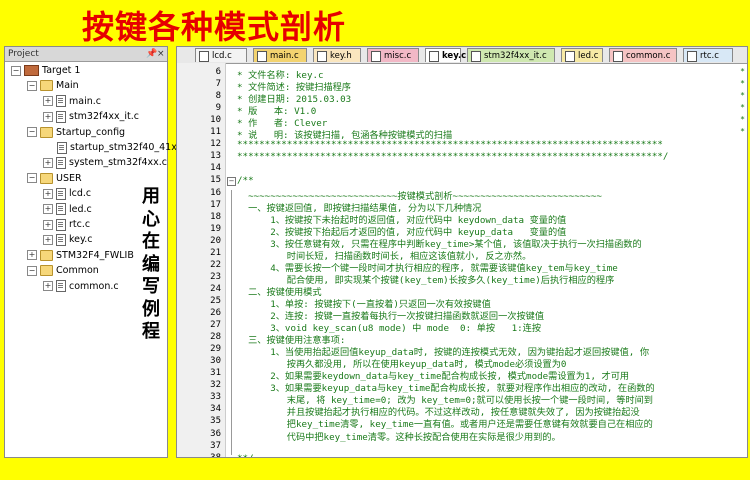 This screenshot has height=480, width=750. Describe the element at coordinates (245, 181) in the screenshot. I see `code-line: /**` at that location.